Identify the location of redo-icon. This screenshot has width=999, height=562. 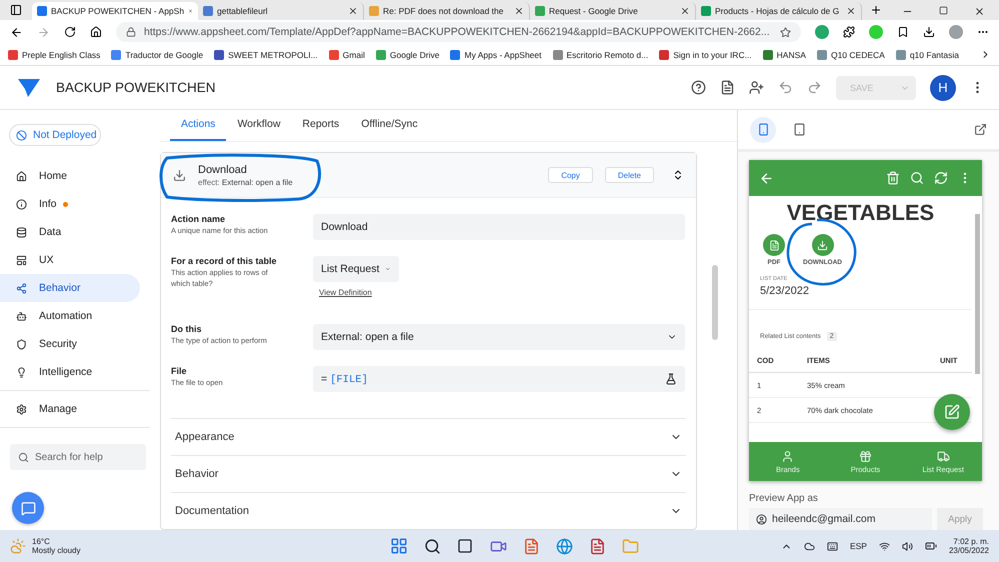
(814, 87).